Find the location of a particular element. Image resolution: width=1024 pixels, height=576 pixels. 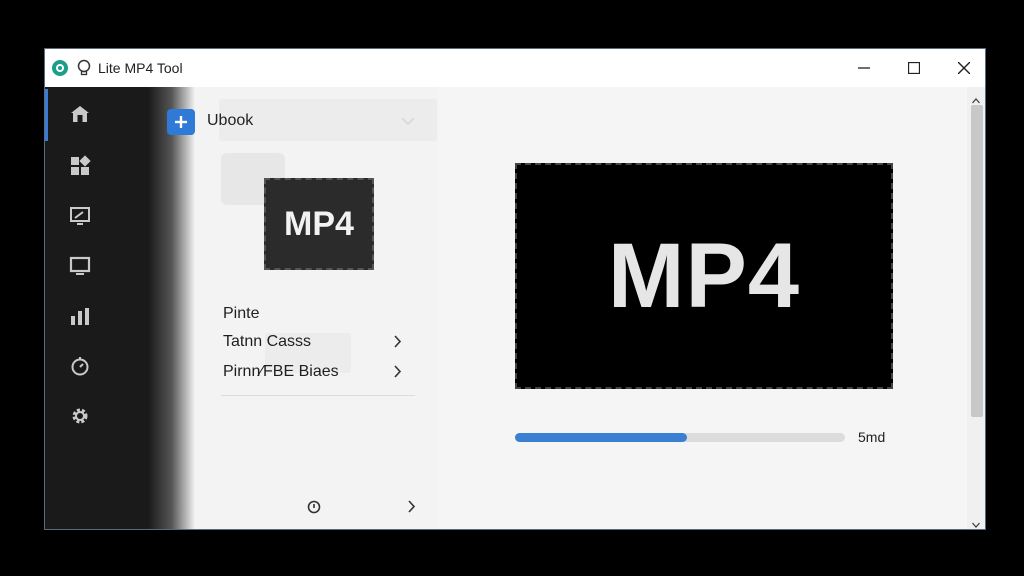

nav-rail is located at coordinates (81, 308).